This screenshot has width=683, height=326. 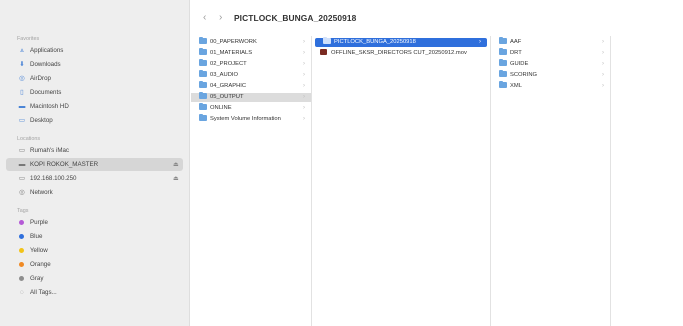 What do you see at coordinates (57, 164) in the screenshot?
I see `sidebar-item-kopi-rokok-master: ▬ KOPI ROKOK_MASTER` at bounding box center [57, 164].